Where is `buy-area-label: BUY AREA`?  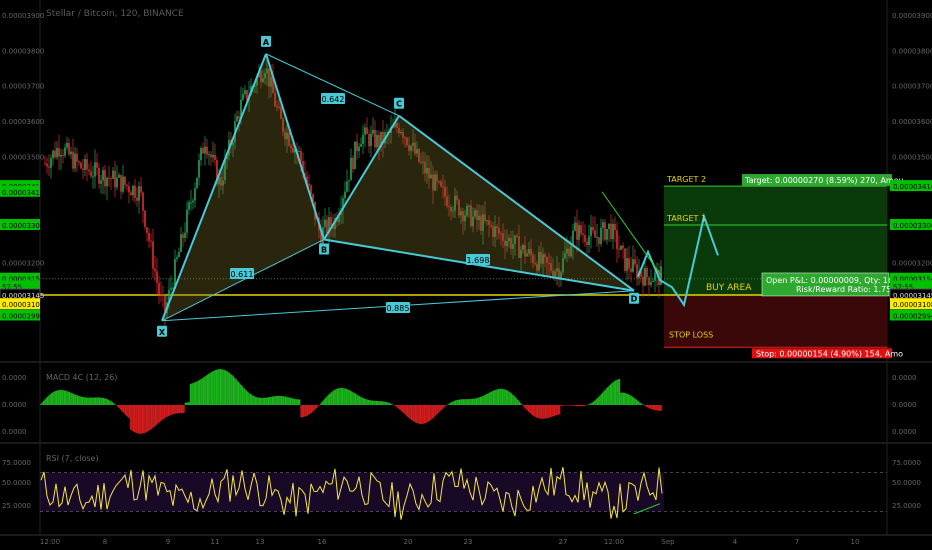 buy-area-label: BUY AREA is located at coordinates (729, 288).